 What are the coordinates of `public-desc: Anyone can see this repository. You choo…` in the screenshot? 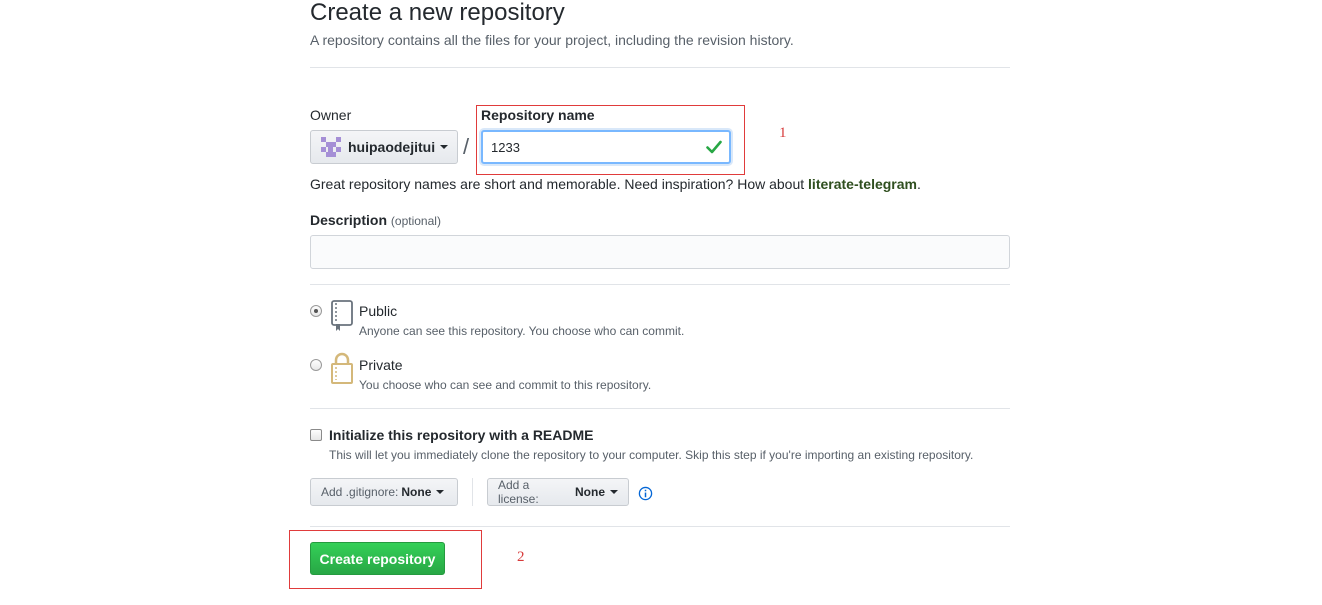 It's located at (522, 331).